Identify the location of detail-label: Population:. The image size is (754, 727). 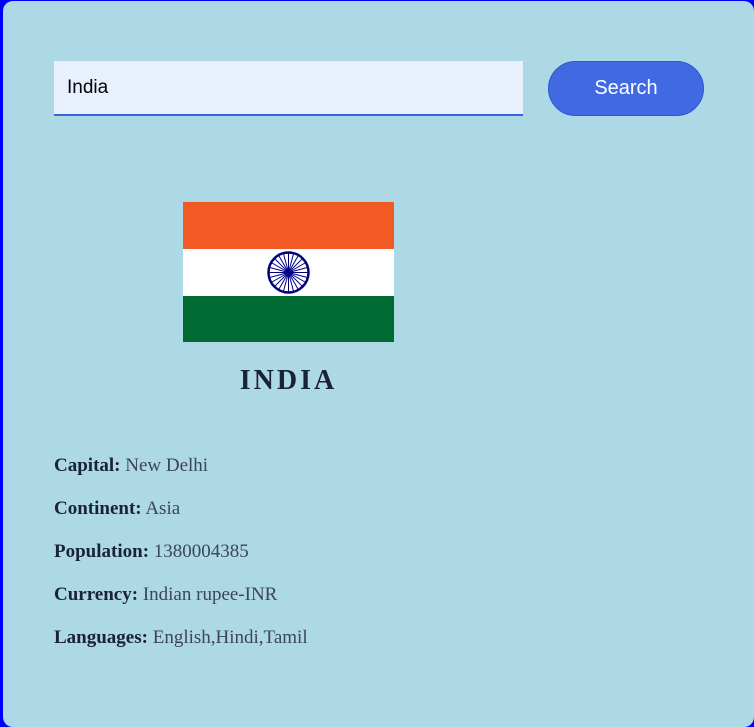
(102, 551).